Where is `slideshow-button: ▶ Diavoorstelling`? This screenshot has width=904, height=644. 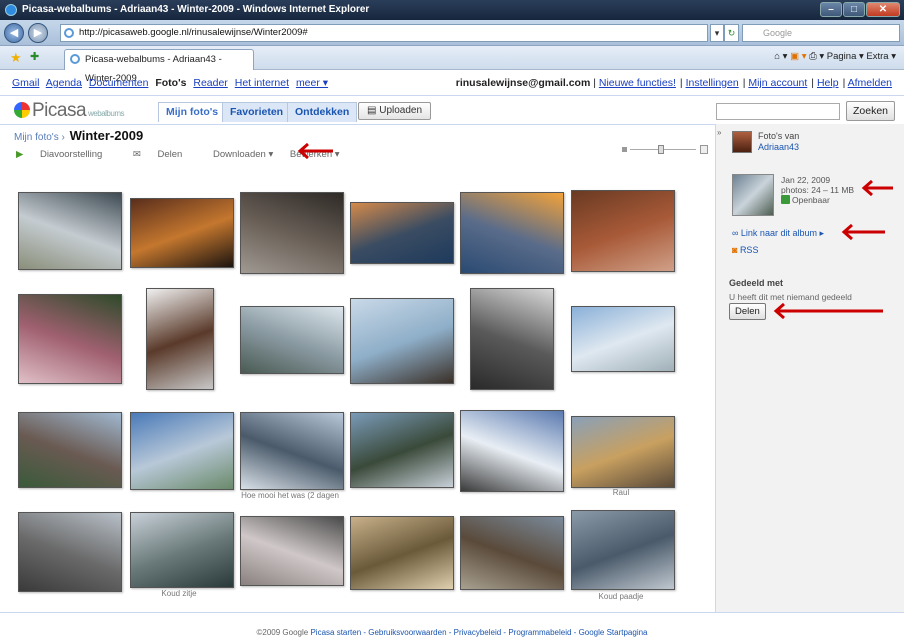 slideshow-button: ▶ Diavoorstelling is located at coordinates (66, 154).